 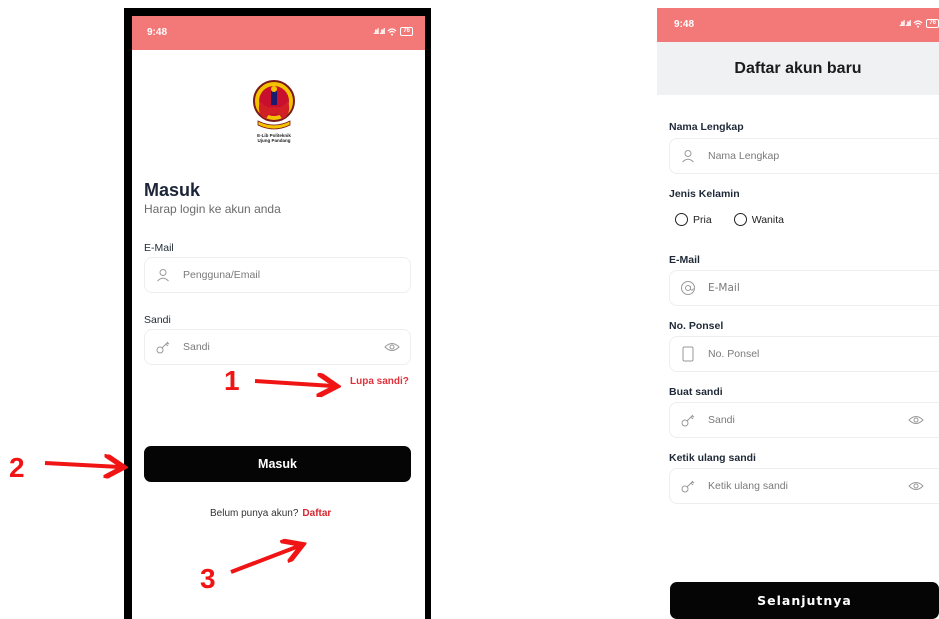 What do you see at coordinates (172, 190) in the screenshot?
I see `page-title: Masuk` at bounding box center [172, 190].